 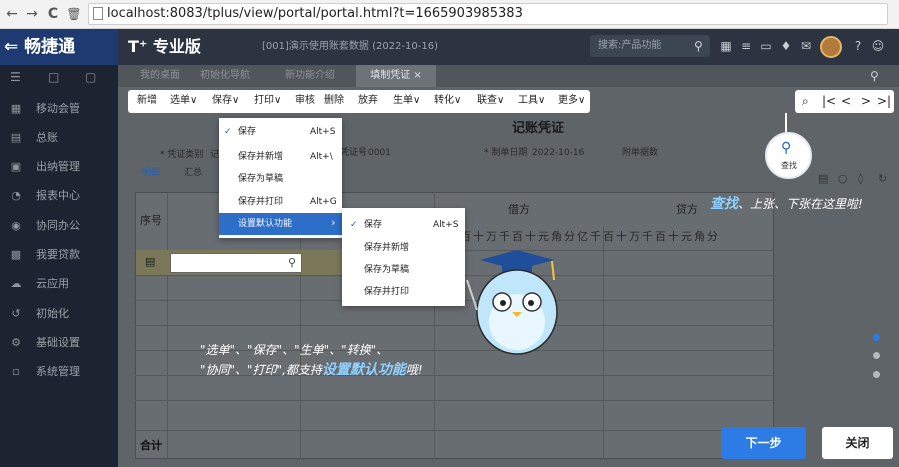 What do you see at coordinates (59, 314) in the screenshot?
I see `sidebar-item-init: ↺ 初始化` at bounding box center [59, 314].